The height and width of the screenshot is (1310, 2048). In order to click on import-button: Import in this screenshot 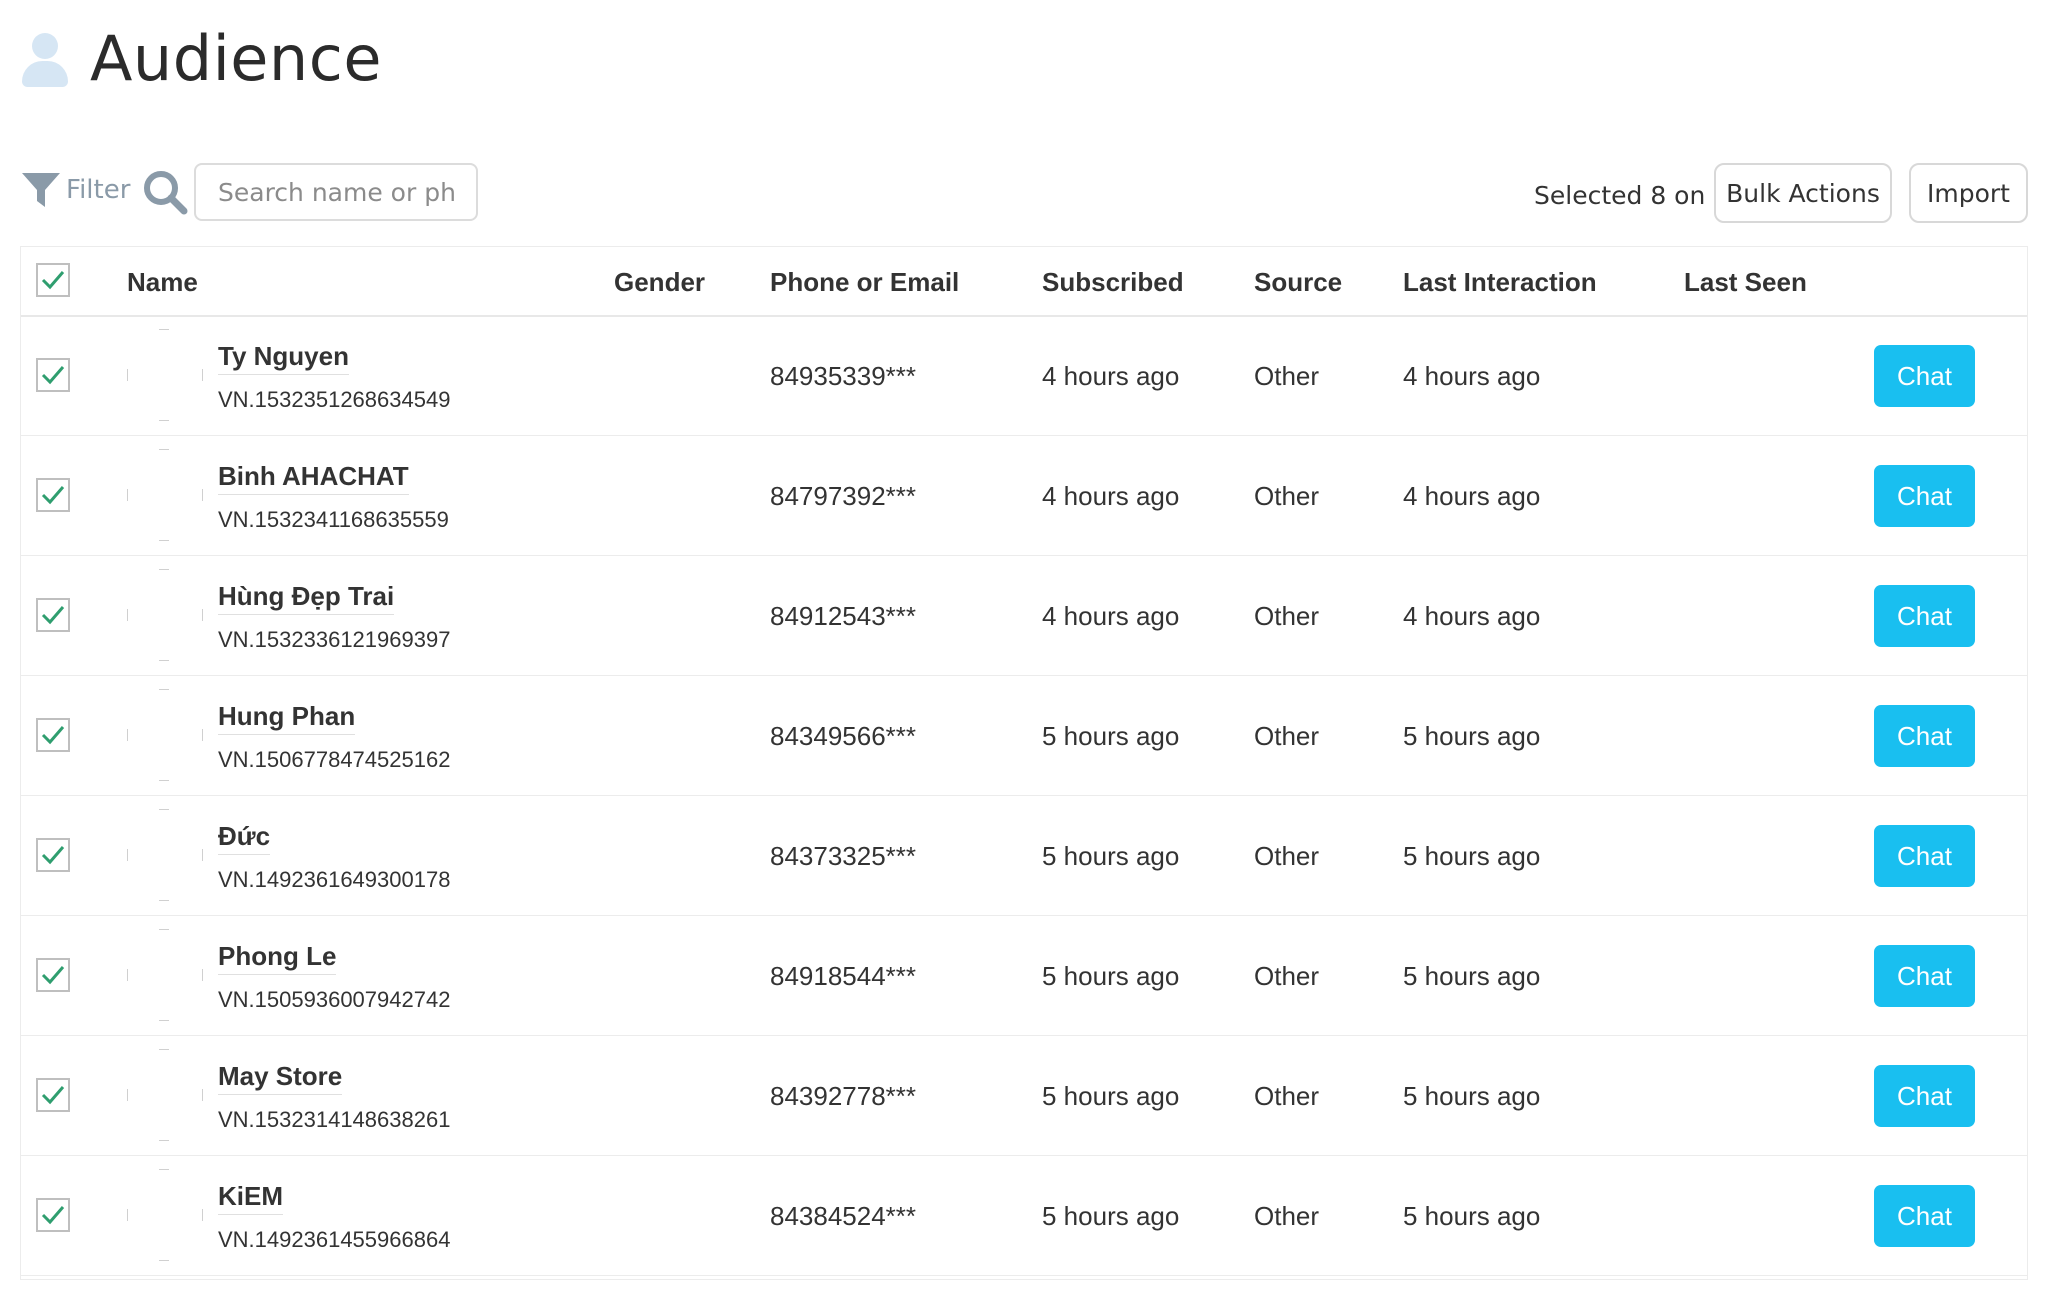, I will do `click(1968, 193)`.